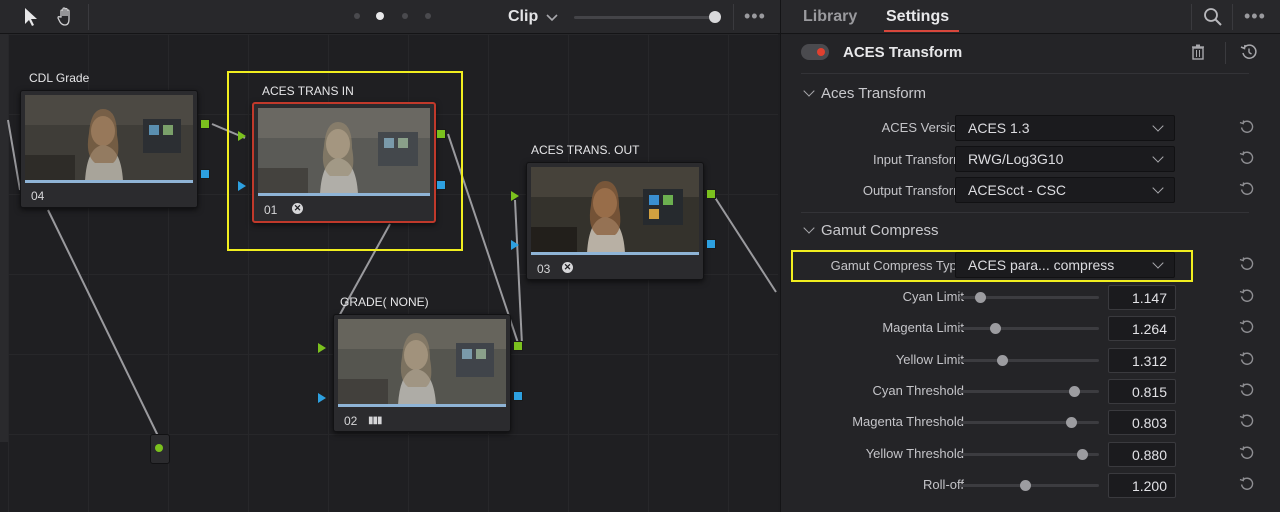  I want to click on yellow-limit-value-field: 1.312, so click(1142, 360).